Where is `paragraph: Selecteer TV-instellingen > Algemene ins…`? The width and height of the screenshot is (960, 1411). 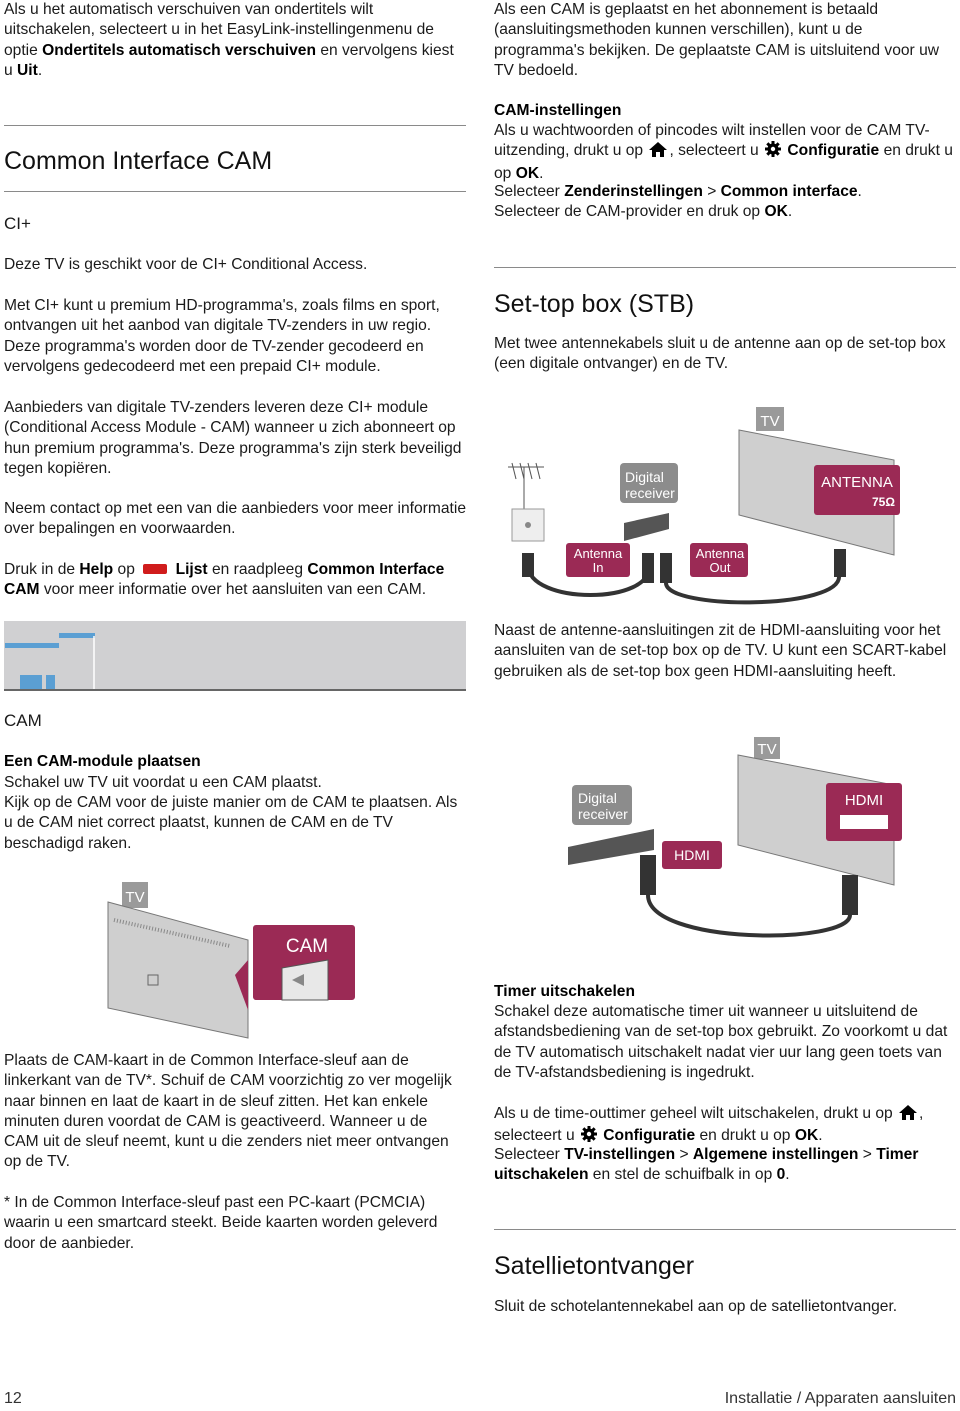 paragraph: Selecteer TV-instellingen > Algemene ins… is located at coordinates (725, 1165).